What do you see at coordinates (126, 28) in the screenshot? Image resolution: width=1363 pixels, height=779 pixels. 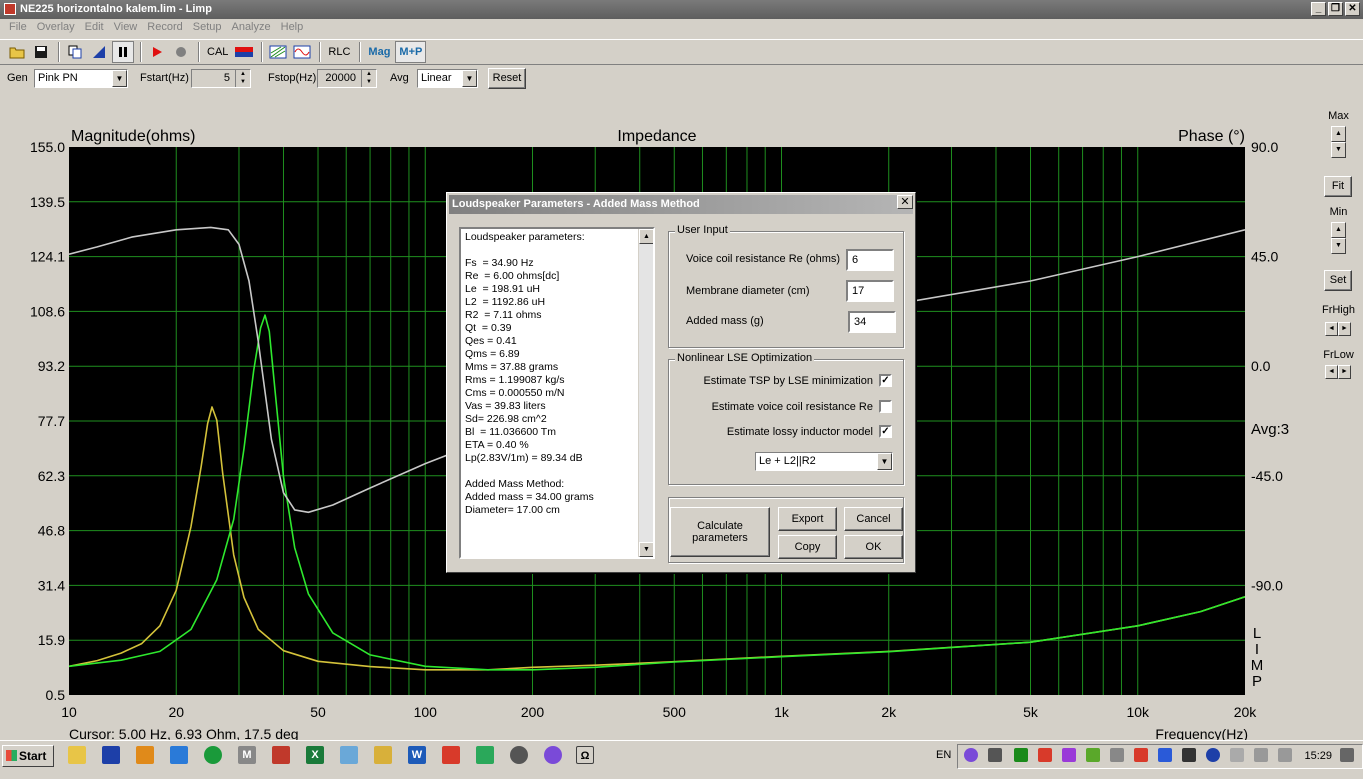 I see `menu-view: View` at bounding box center [126, 28].